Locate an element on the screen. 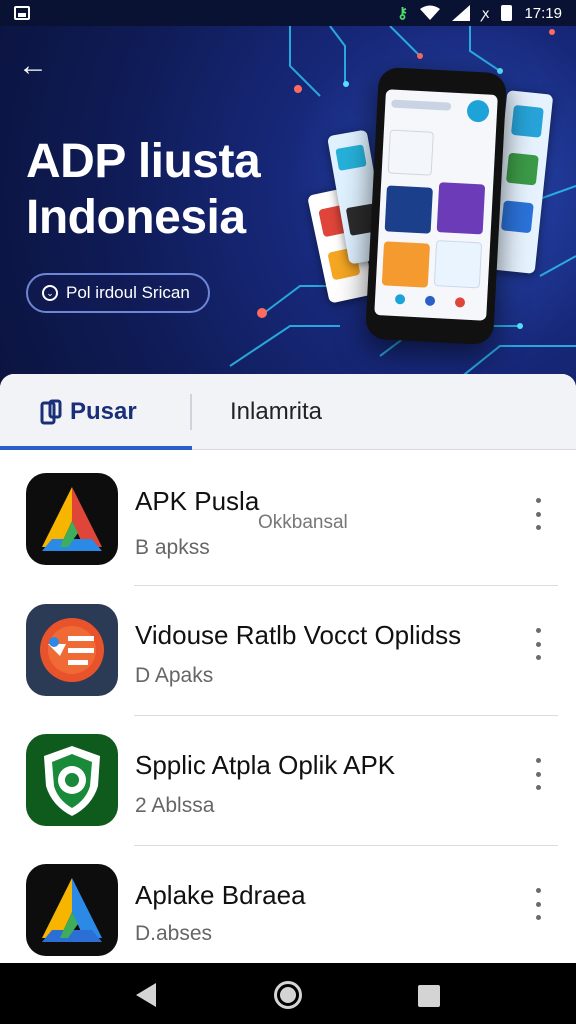 This screenshot has width=576, height=1024. phone-mockup-image is located at coordinates (436, 206).